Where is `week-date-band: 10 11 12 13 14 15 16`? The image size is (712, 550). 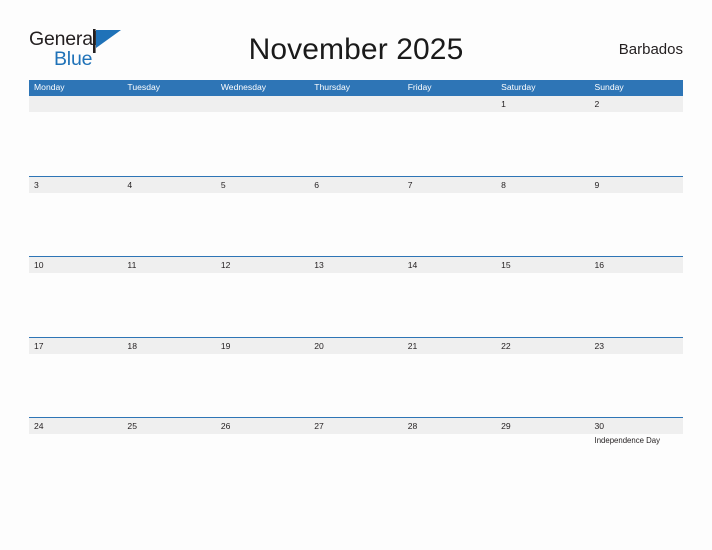
week-date-band: 10 11 12 13 14 15 16 is located at coordinates (356, 265).